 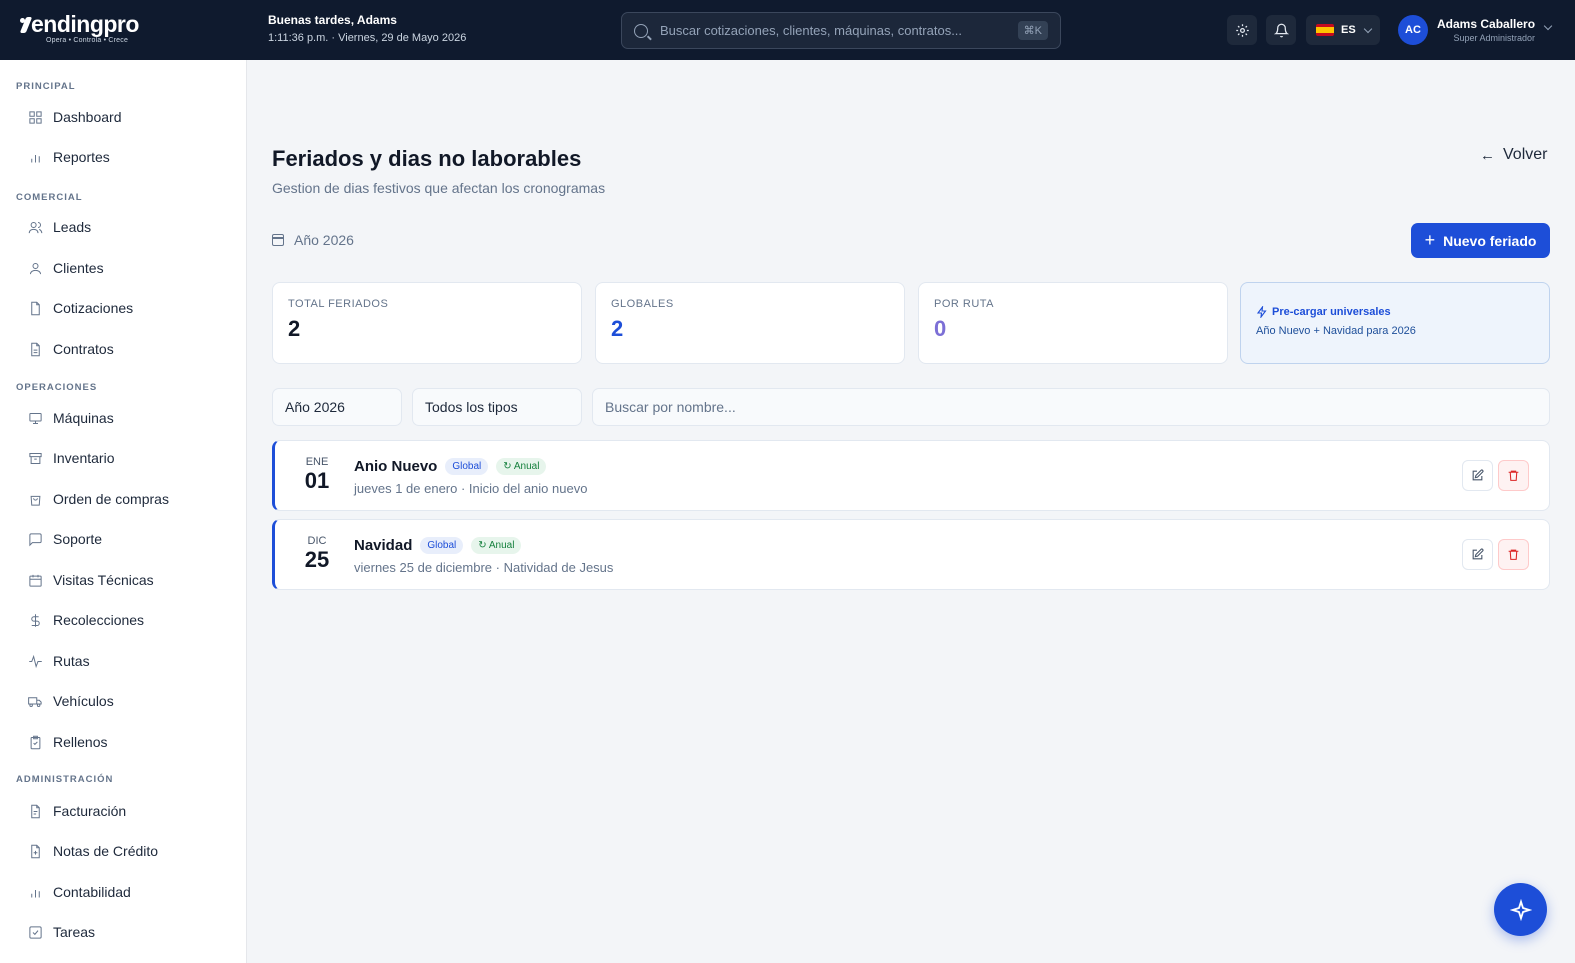 I want to click on arrow-left-icon: ←, so click(x=1487, y=155).